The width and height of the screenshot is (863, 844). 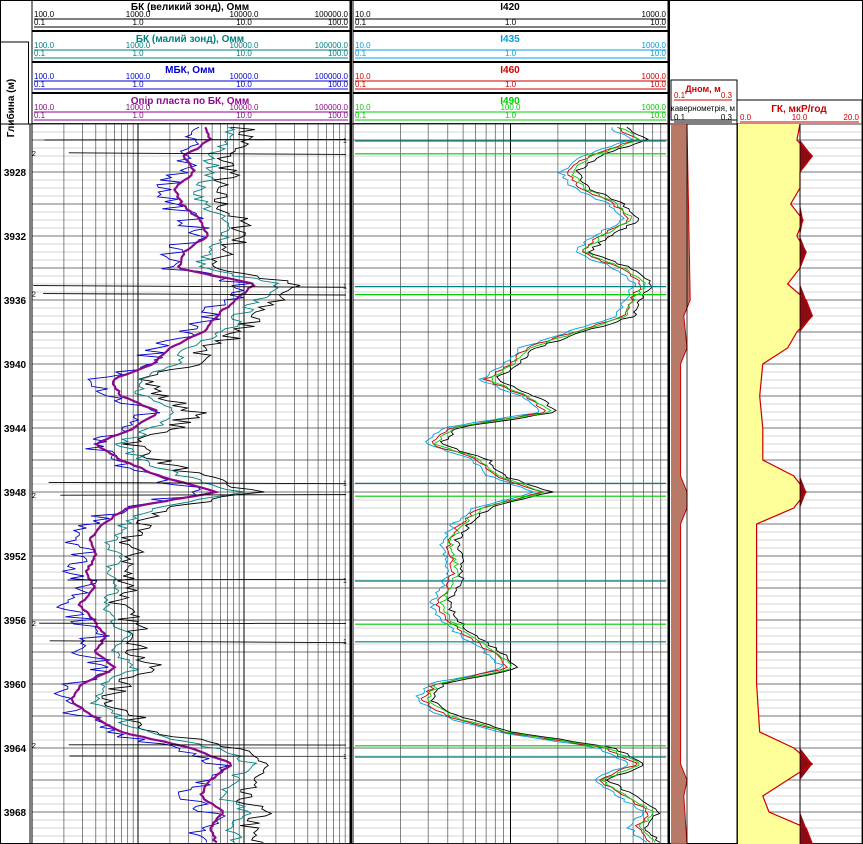 What do you see at coordinates (510, 7) in the screenshot?
I see `curve-title-i420: I420` at bounding box center [510, 7].